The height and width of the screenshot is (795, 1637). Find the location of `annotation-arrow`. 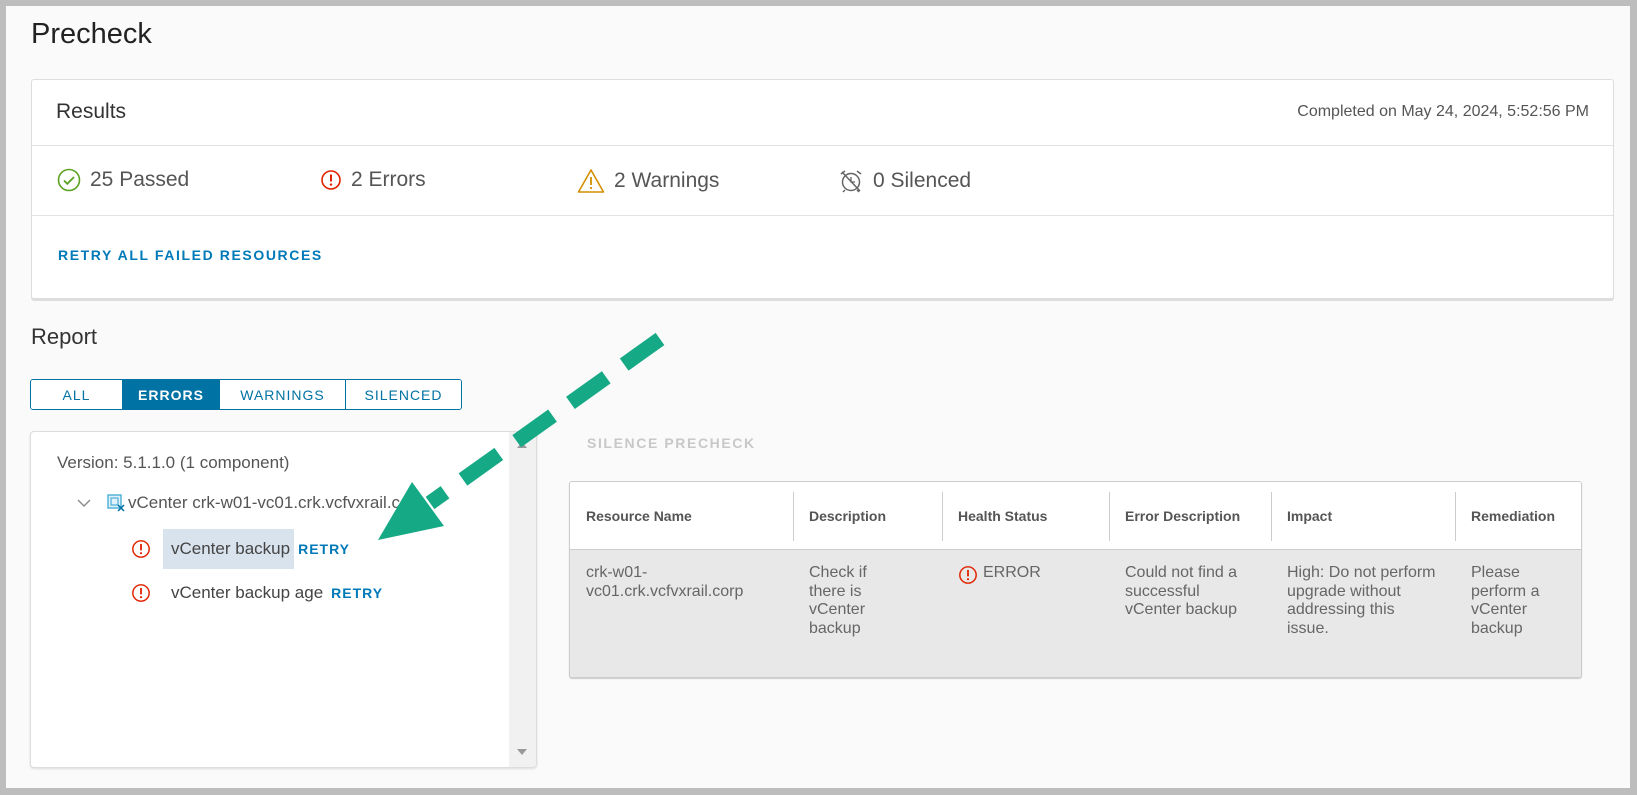

annotation-arrow is located at coordinates (521, 436).